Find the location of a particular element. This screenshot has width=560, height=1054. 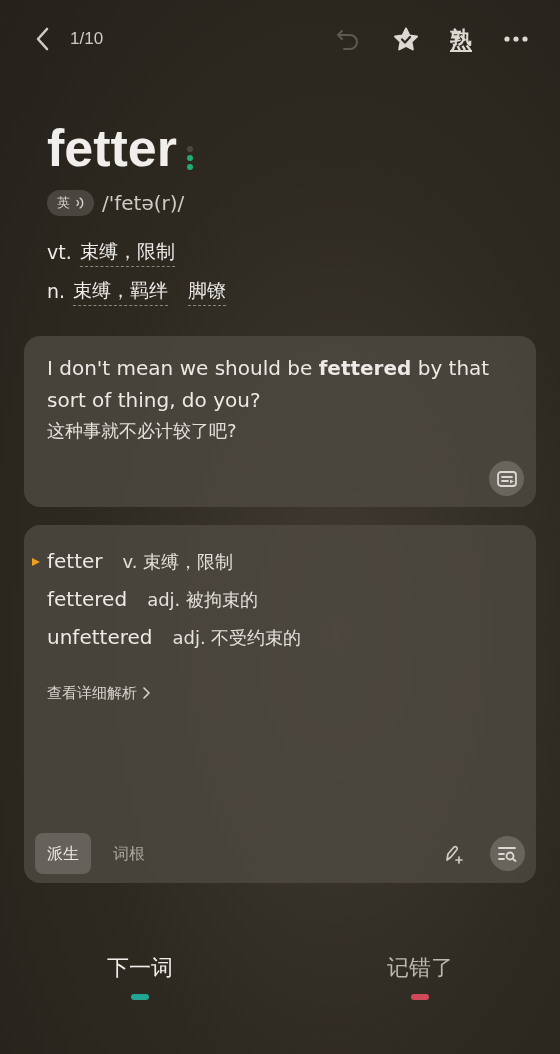

sound-icon is located at coordinates (80, 203).